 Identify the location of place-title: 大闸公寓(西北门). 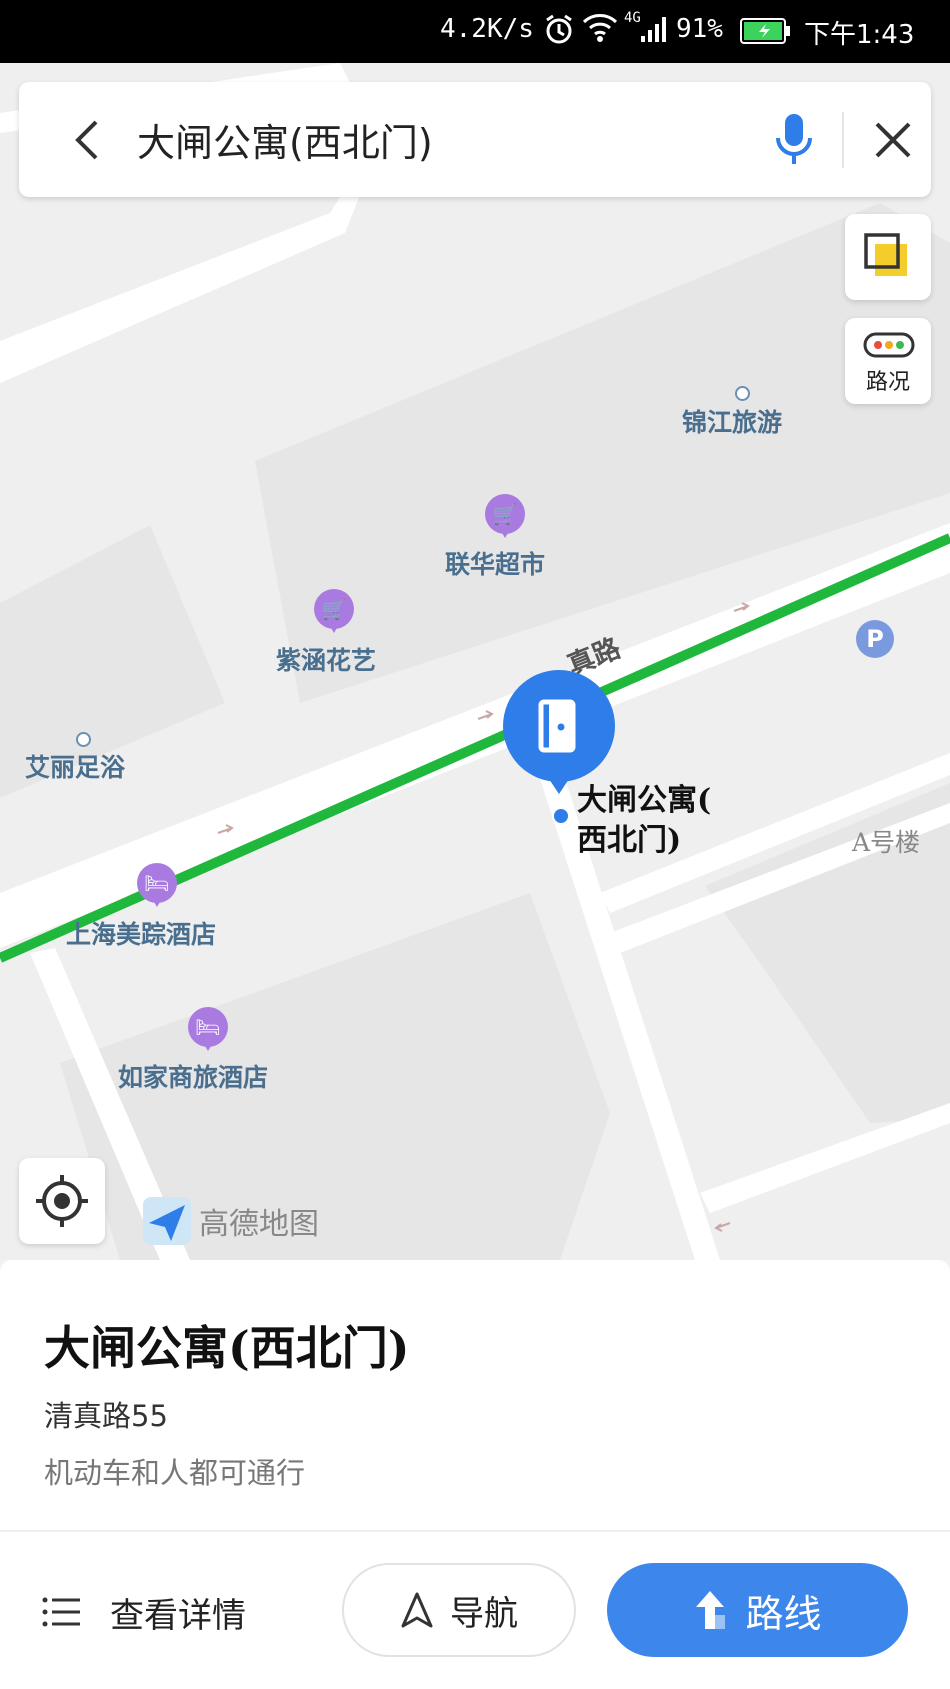
(227, 1348).